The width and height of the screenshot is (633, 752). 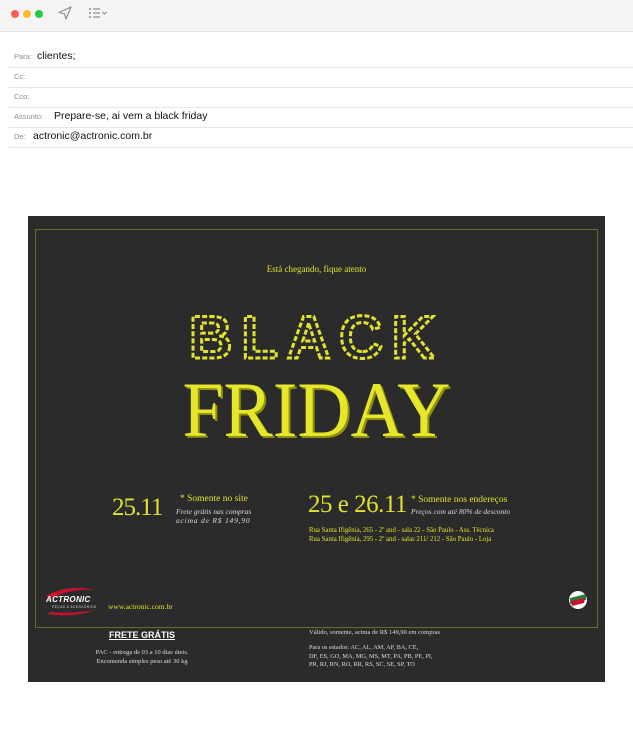 I want to click on site-promo-line2: acima de R$ 149,90, so click(x=213, y=520).